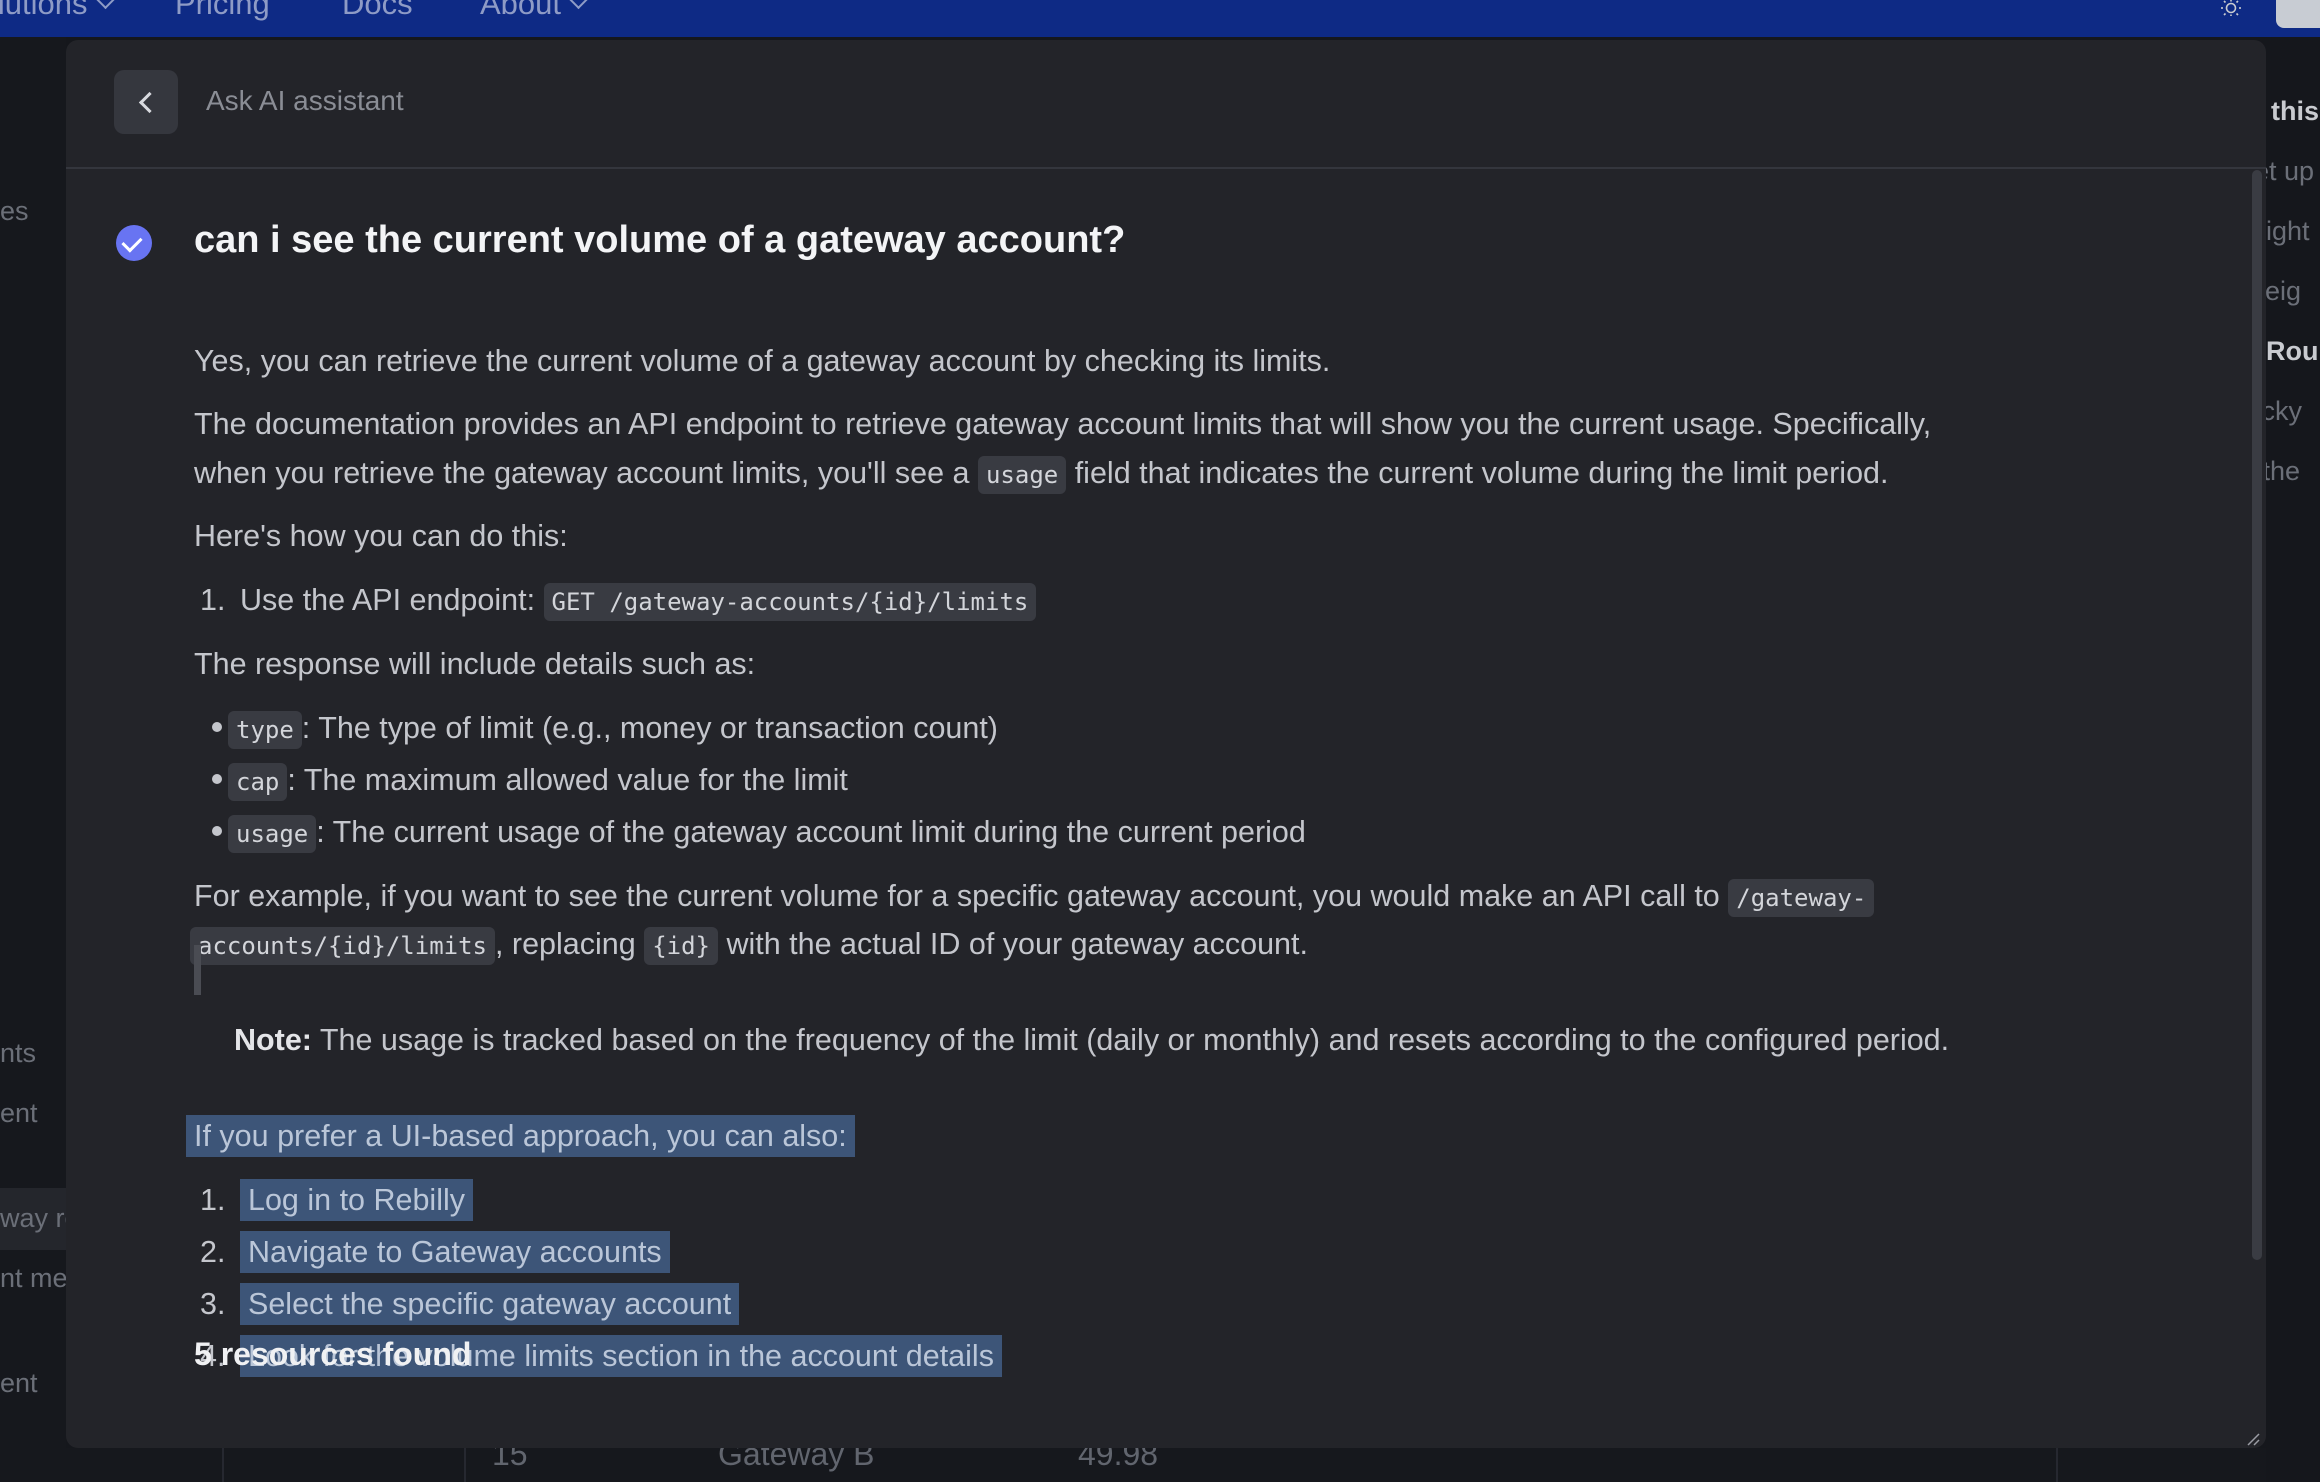  Describe the element at coordinates (14, 211) in the screenshot. I see `background-sidebar-text: es` at that location.